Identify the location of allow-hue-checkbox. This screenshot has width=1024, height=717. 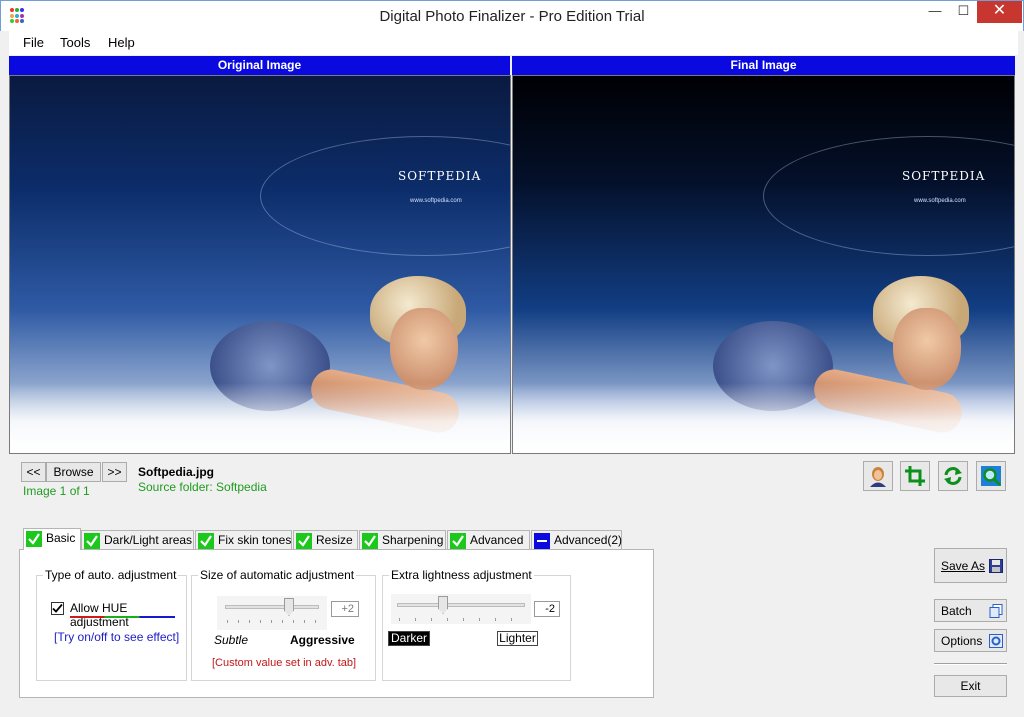
(57, 608).